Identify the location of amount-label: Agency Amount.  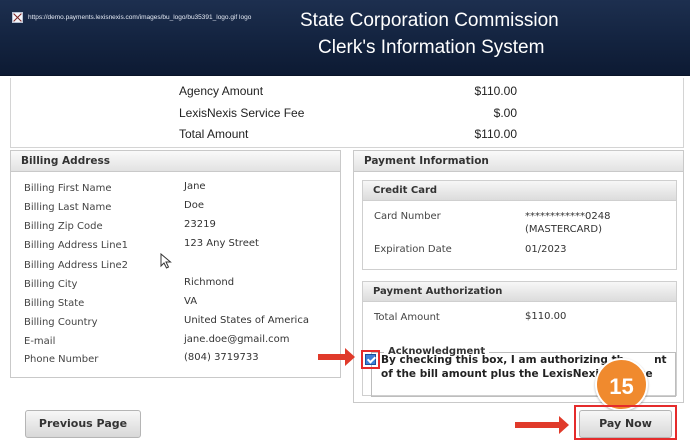
(221, 91).